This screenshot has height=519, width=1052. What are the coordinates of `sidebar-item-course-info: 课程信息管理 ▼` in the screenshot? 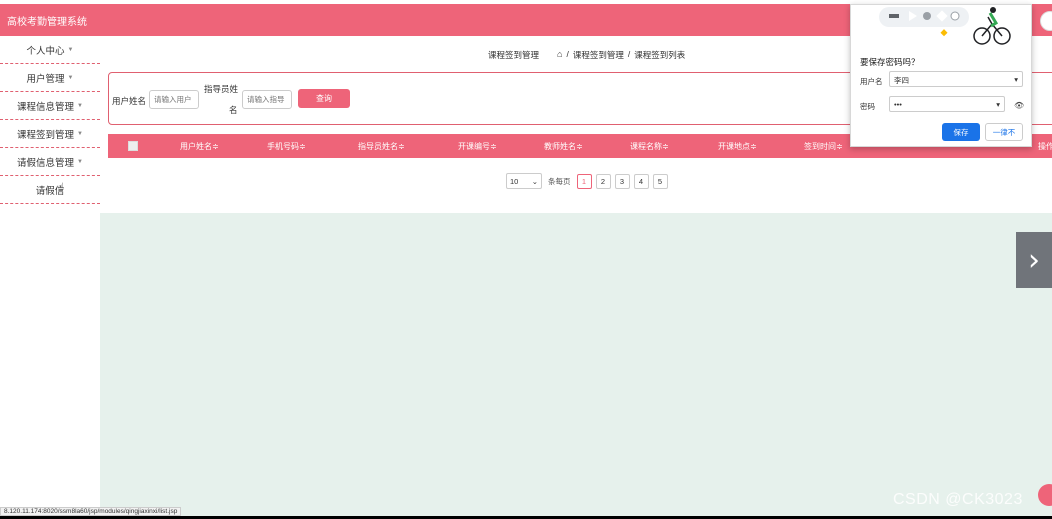 It's located at (50, 106).